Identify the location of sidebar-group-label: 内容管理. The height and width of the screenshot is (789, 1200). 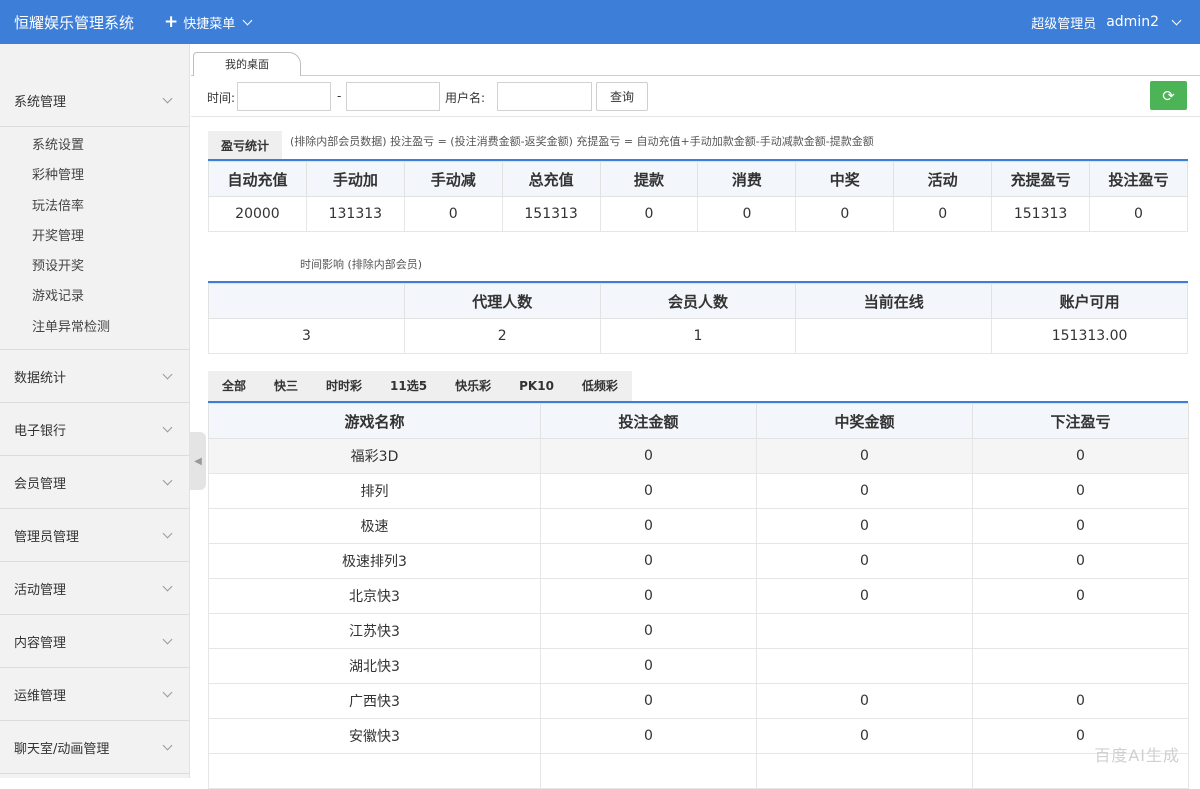
(40, 643).